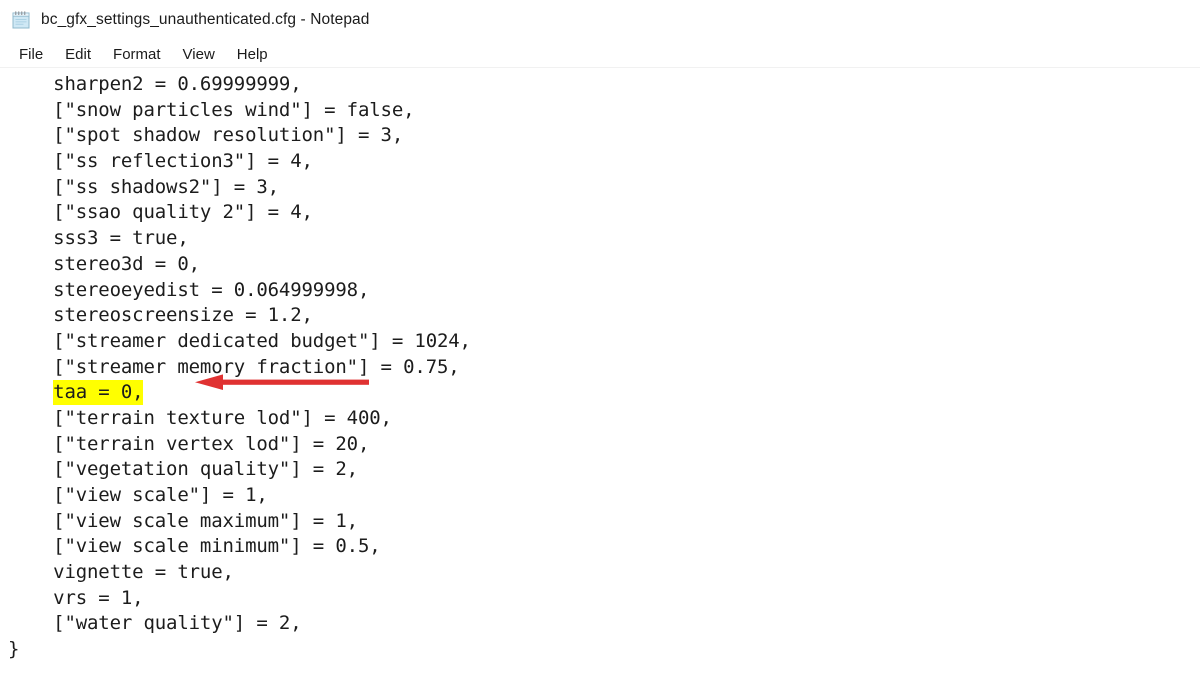 The height and width of the screenshot is (675, 1200). I want to click on menu-item-edit: Edit, so click(78, 54).